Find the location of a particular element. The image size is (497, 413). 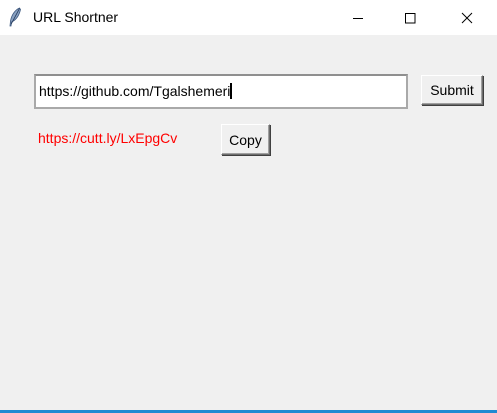

maximize-icon is located at coordinates (410, 17).